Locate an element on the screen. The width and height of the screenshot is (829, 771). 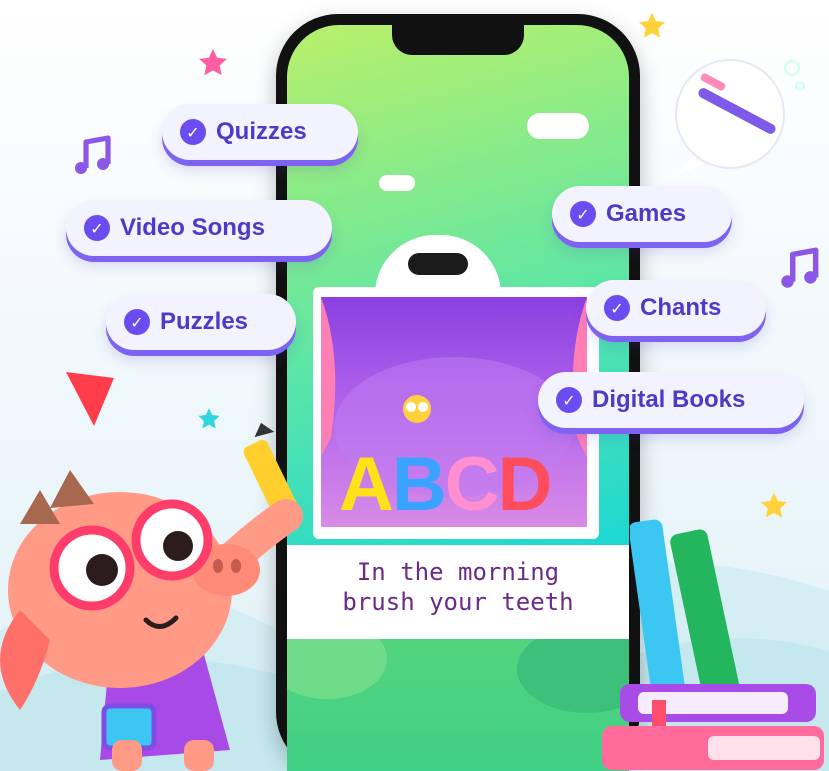
letter-b: B is located at coordinates (419, 484).